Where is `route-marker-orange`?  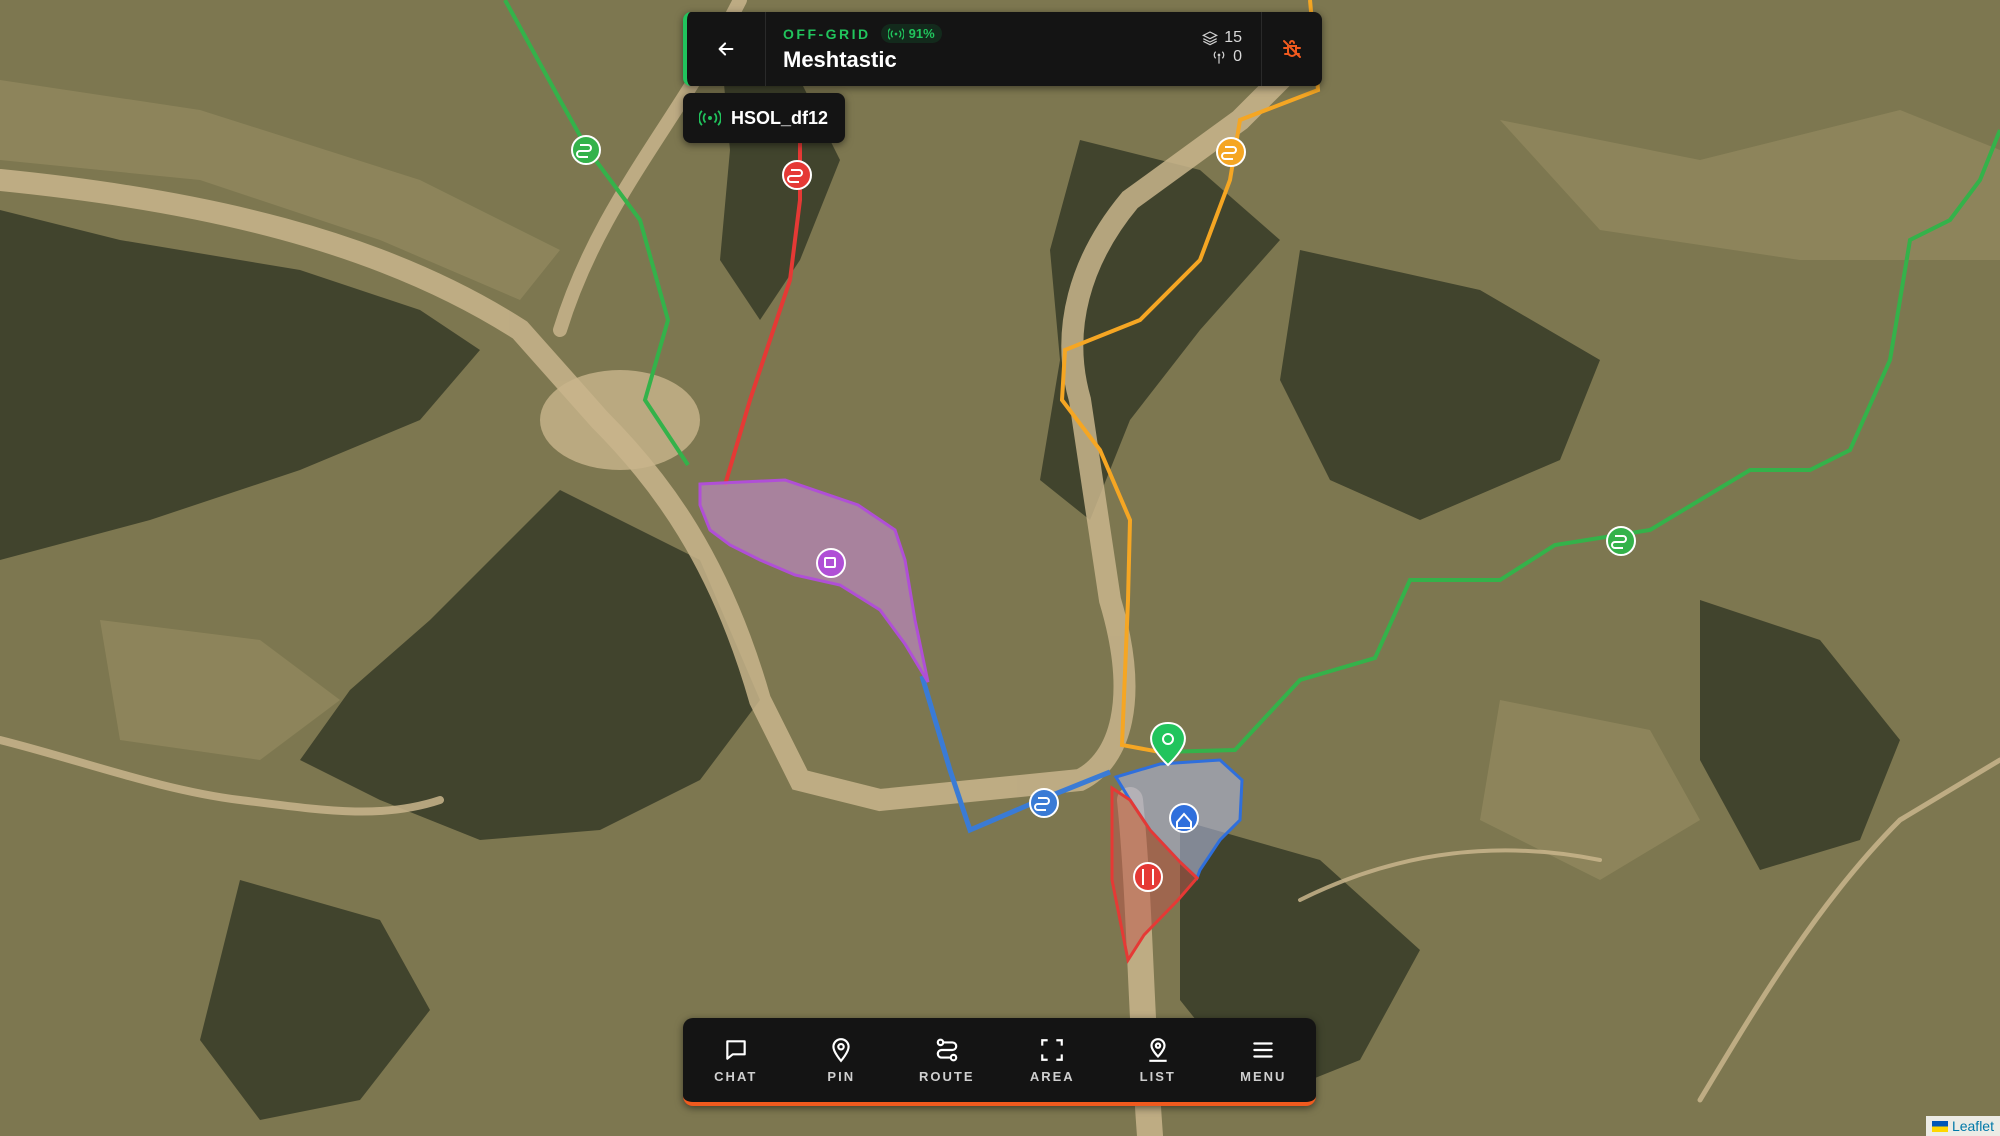 route-marker-orange is located at coordinates (1231, 152).